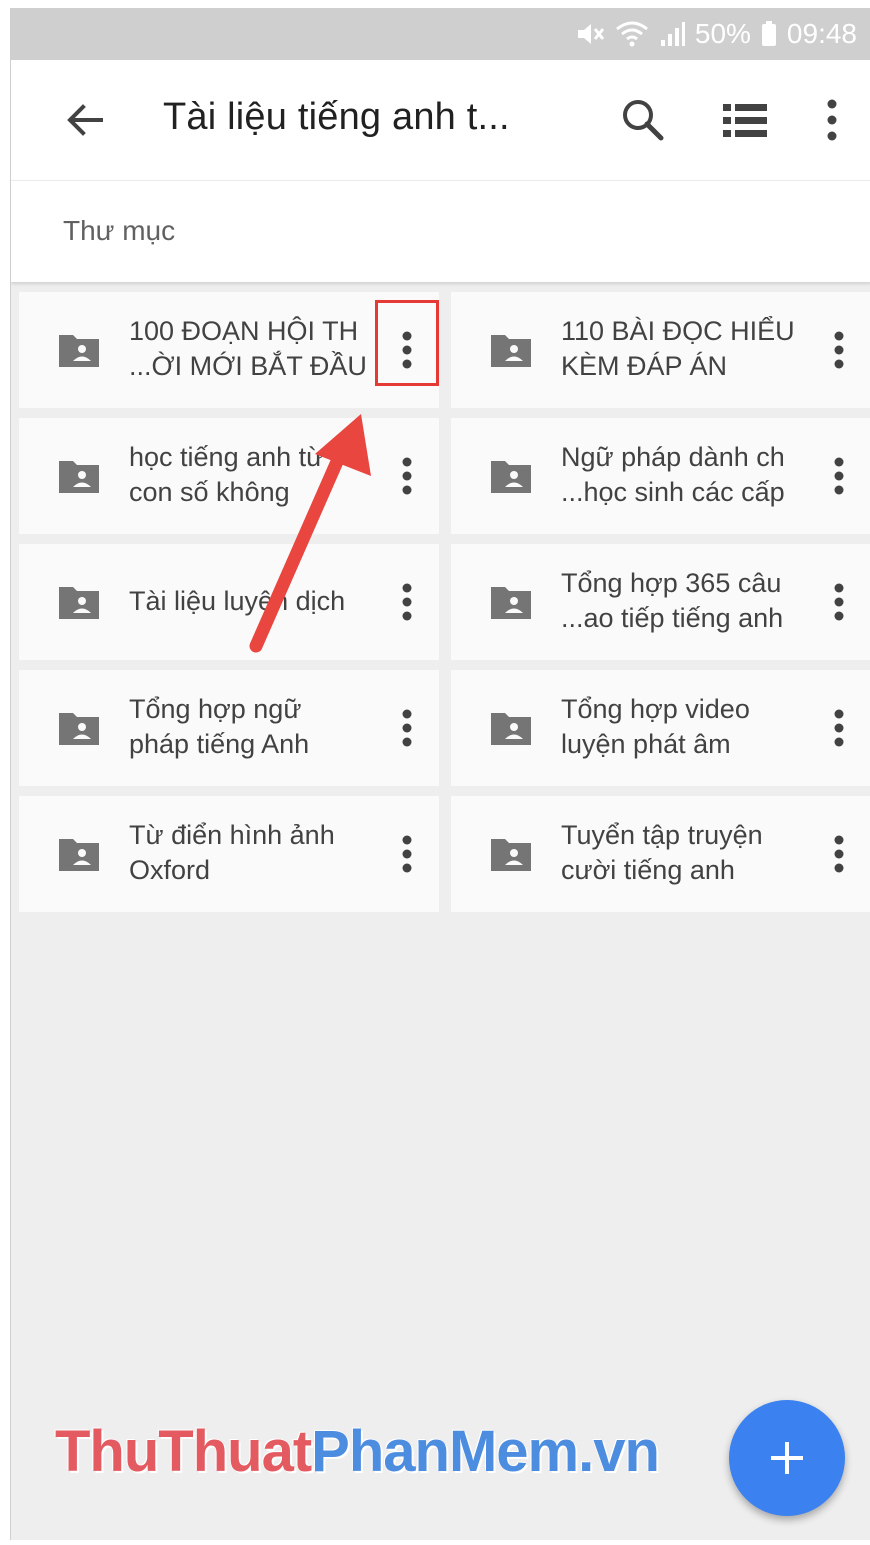 This screenshot has height=1545, width=870. Describe the element at coordinates (672, 600) in the screenshot. I see `folder-name: Tổng hợp 365 câu ...ao tiếp tiếng anh` at that location.